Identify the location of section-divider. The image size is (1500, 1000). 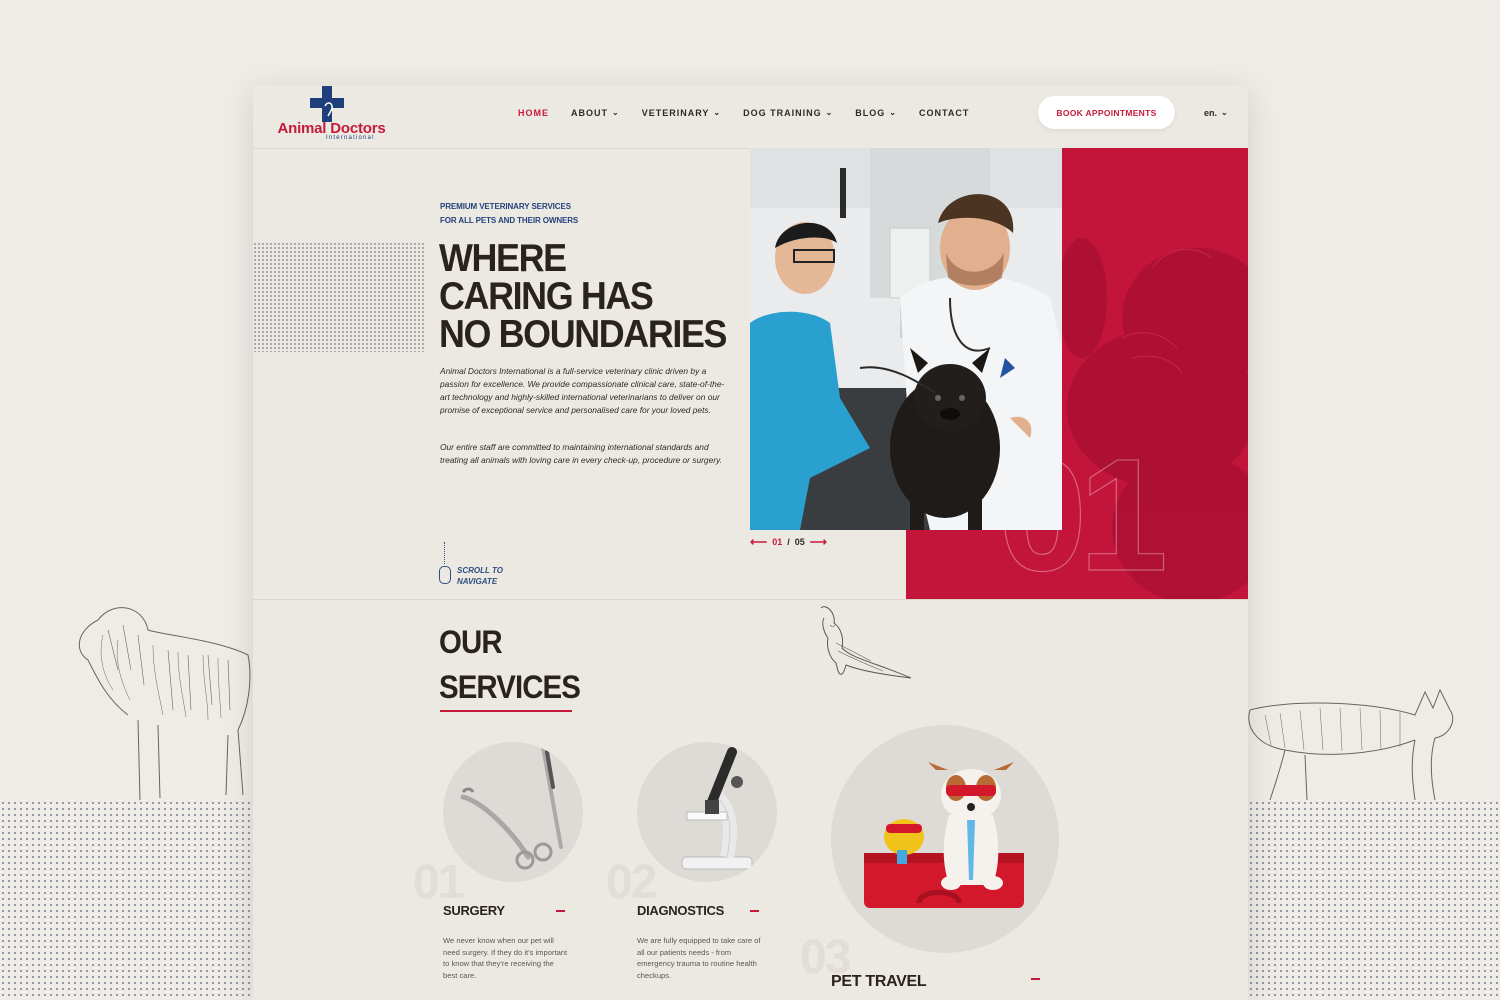
(750, 599).